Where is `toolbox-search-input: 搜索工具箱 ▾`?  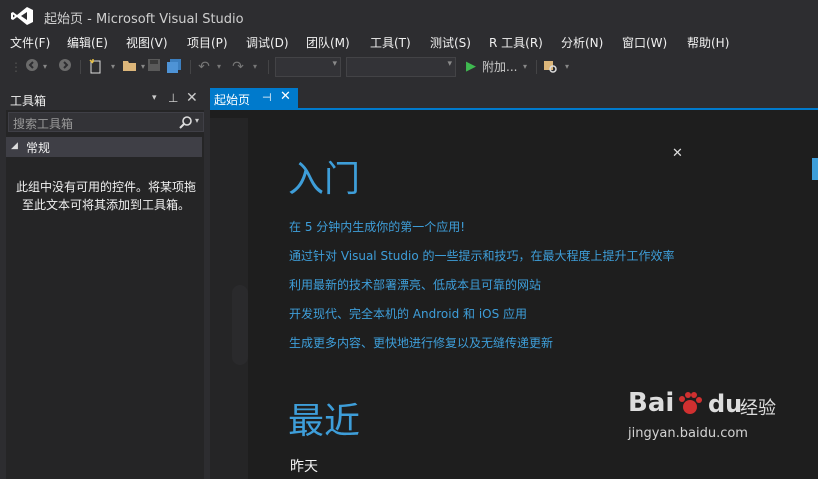 toolbox-search-input: 搜索工具箱 ▾ is located at coordinates (106, 122).